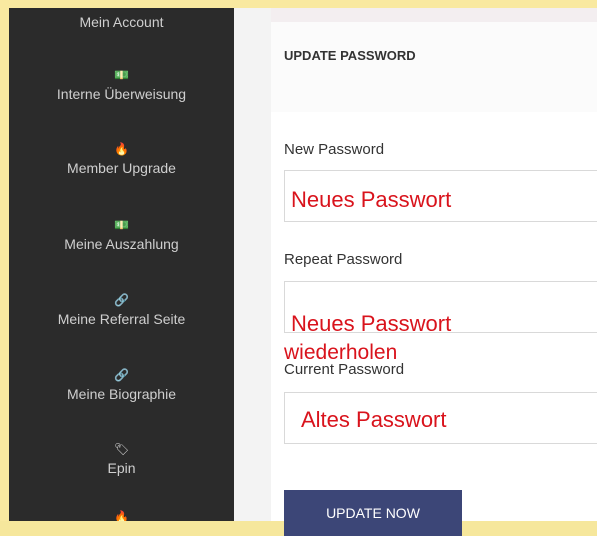 This screenshot has height=536, width=597. Describe the element at coordinates (4, 260) in the screenshot. I see `page-frame-left` at that location.